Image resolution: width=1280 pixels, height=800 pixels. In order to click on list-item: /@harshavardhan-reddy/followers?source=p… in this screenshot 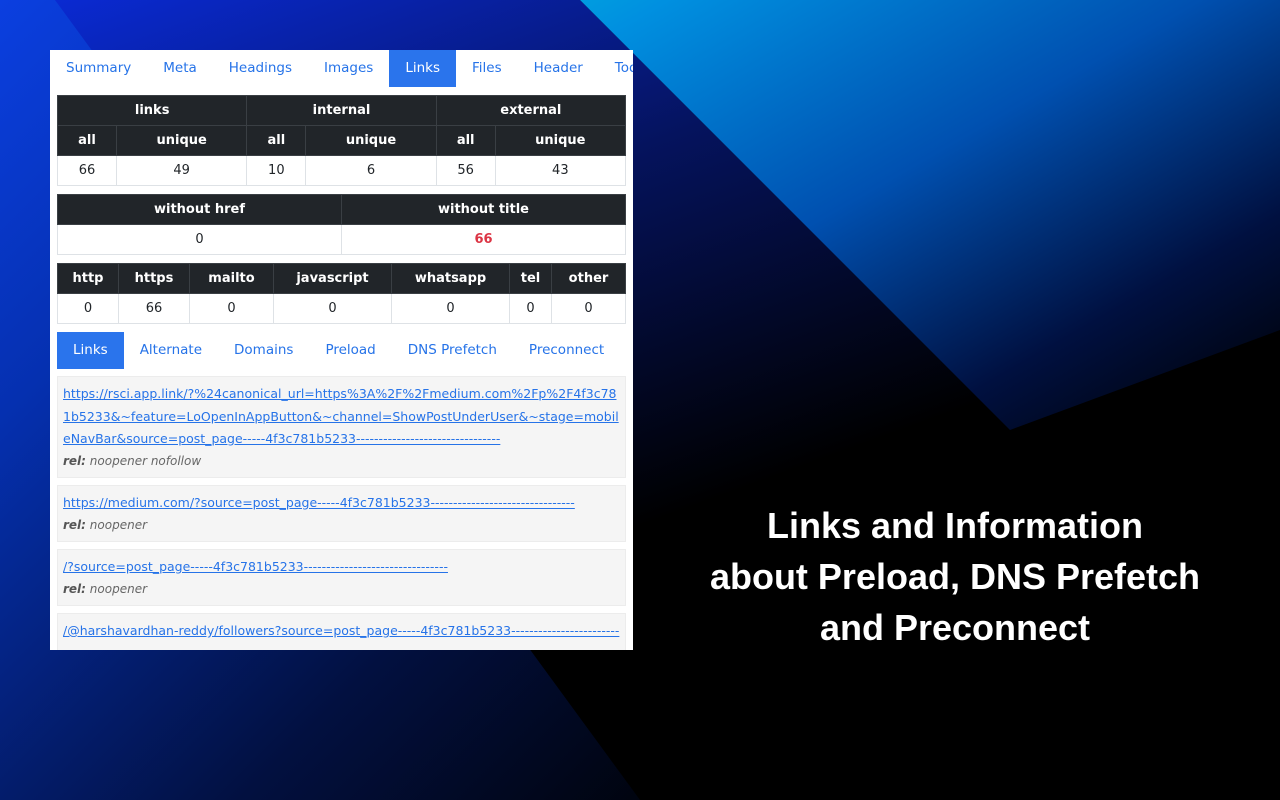, I will do `click(341, 631)`.